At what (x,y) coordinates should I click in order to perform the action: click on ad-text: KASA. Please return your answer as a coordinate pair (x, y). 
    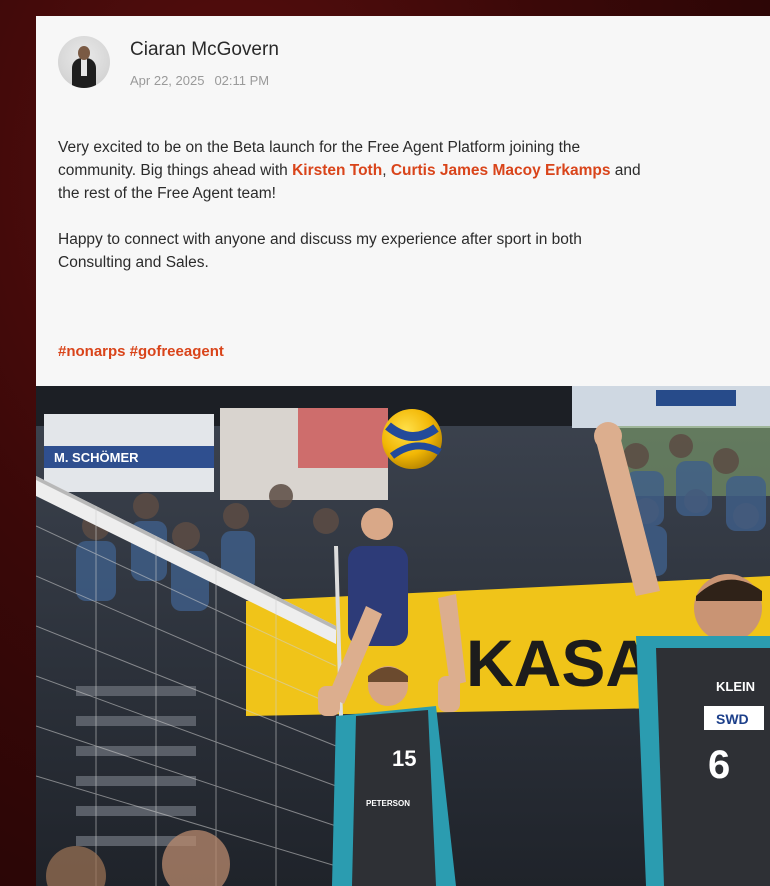
    Looking at the image, I should click on (559, 663).